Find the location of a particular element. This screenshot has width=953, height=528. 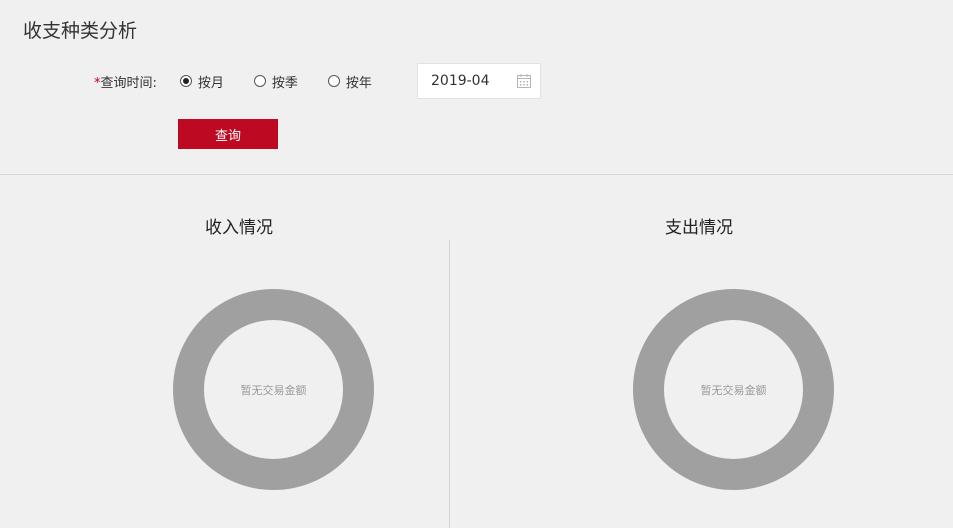

calendar-icon is located at coordinates (524, 81).